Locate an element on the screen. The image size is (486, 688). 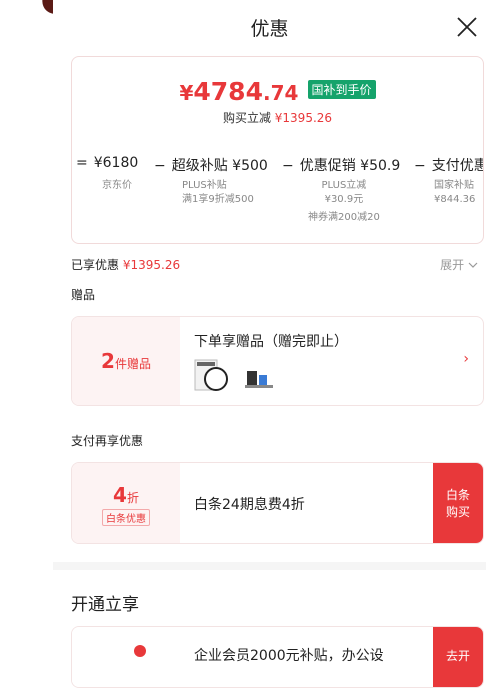
gift-card: 2件赠品 下单享赠品（赠完即止） › is located at coordinates (277, 361).